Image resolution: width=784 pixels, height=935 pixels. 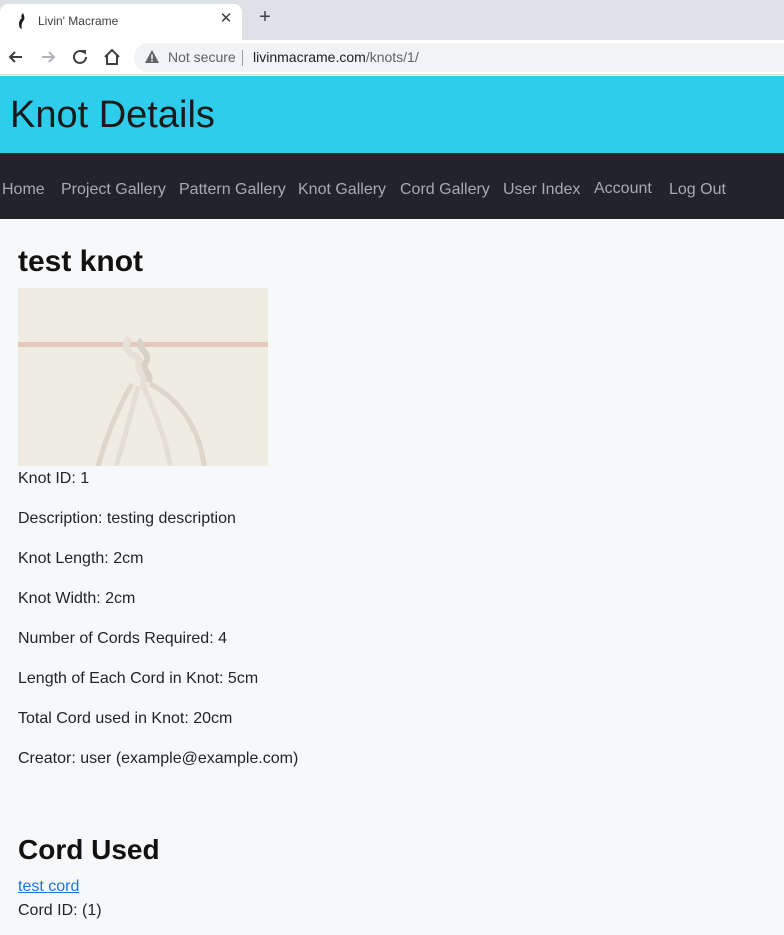 I want to click on cord-id-text: Cord ID: (1), so click(x=60, y=910).